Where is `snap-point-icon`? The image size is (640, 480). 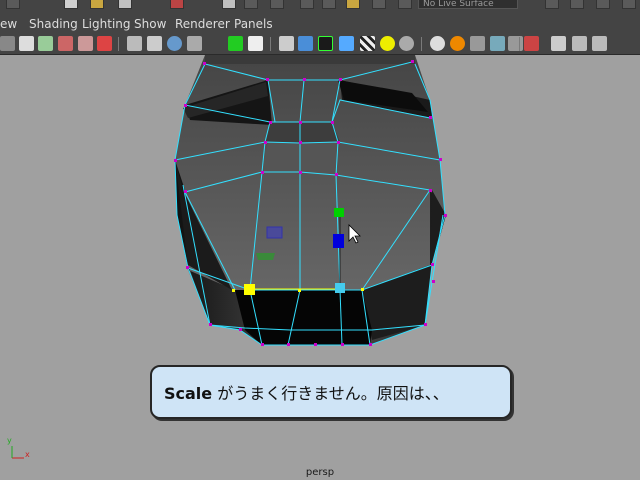 snap-point-icon is located at coordinates (329, 4).